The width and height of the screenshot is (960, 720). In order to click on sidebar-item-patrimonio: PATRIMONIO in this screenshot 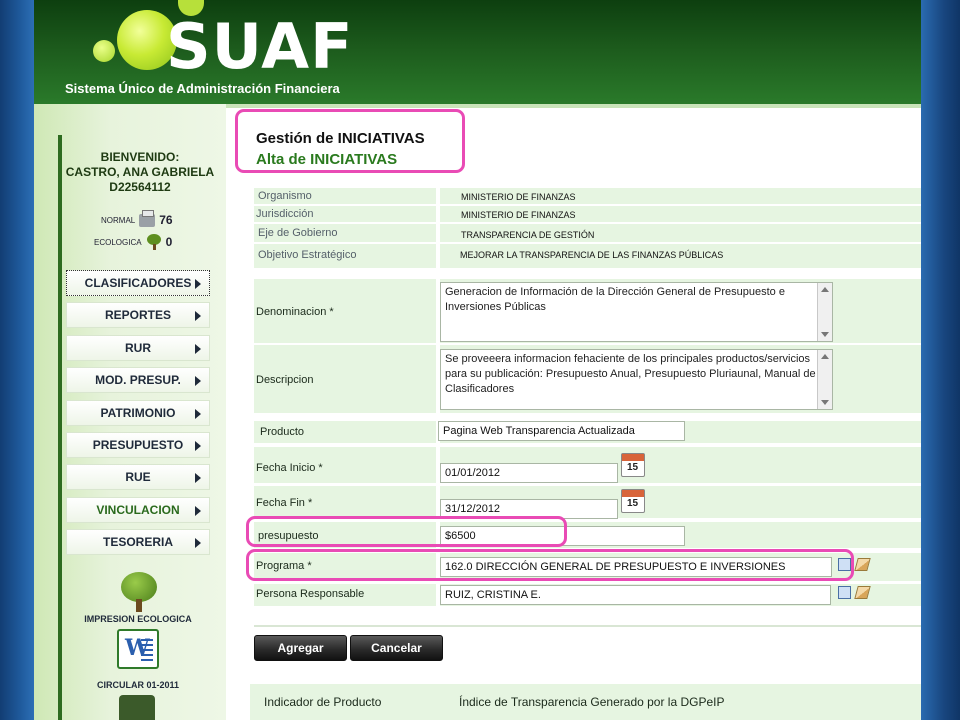, I will do `click(138, 412)`.